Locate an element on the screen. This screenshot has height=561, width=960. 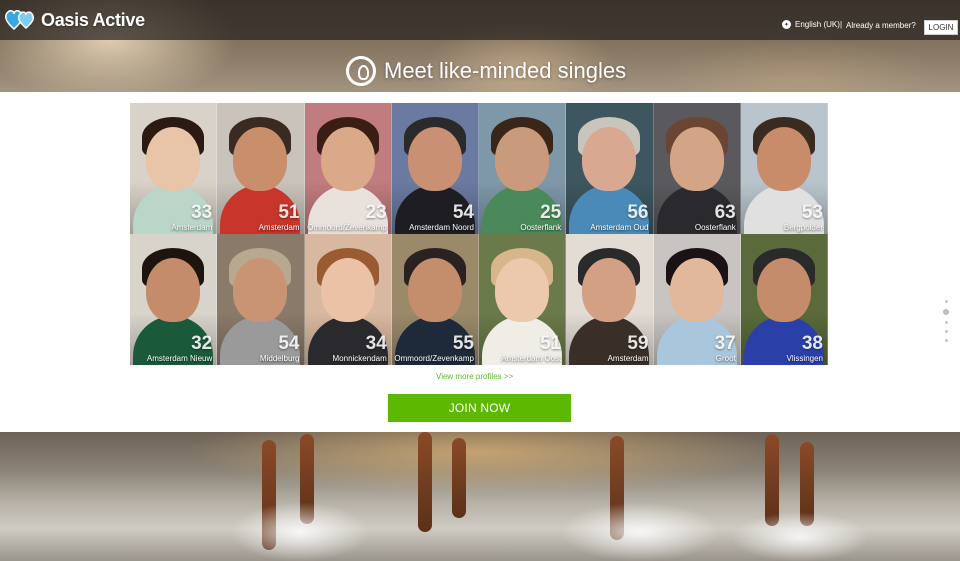
globe-icon: ✦ is located at coordinates (786, 24).